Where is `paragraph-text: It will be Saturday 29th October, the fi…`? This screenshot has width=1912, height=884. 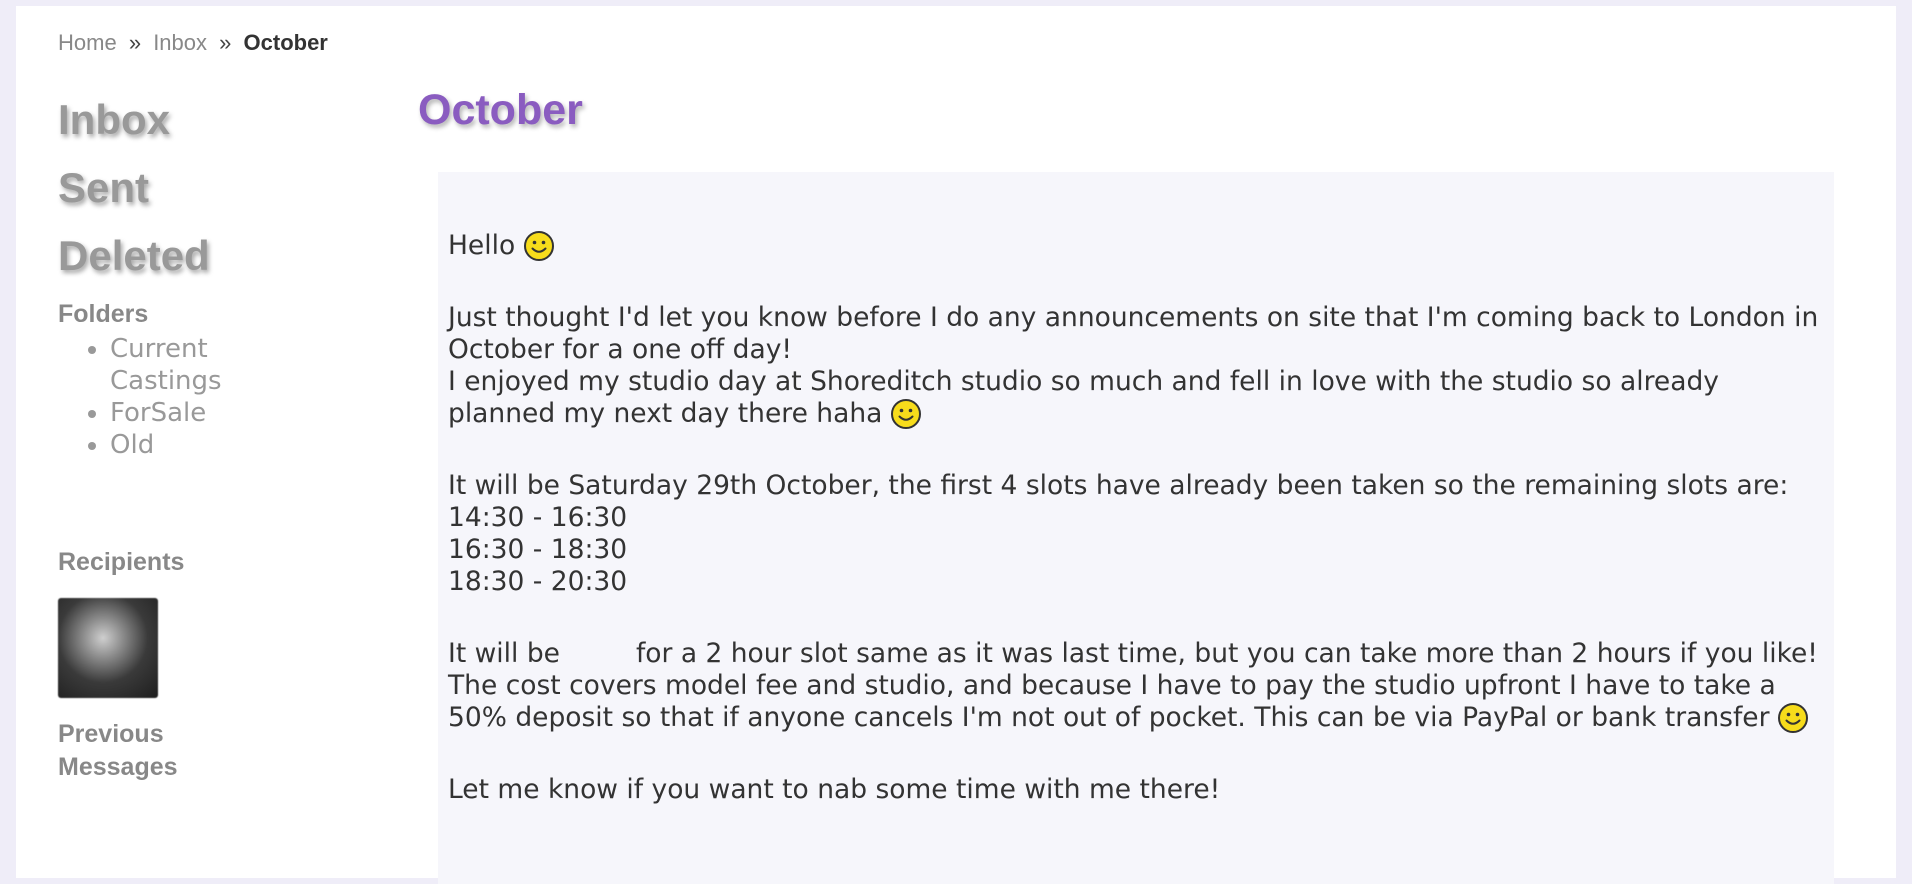 paragraph-text: It will be Saturday 29th October, the fi… is located at coordinates (1118, 485).